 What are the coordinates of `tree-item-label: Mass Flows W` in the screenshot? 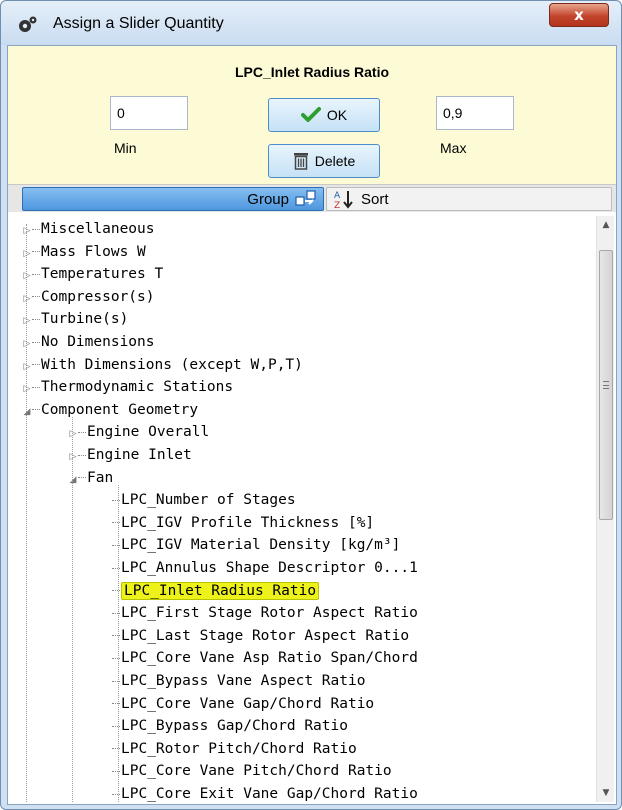 It's located at (93, 251).